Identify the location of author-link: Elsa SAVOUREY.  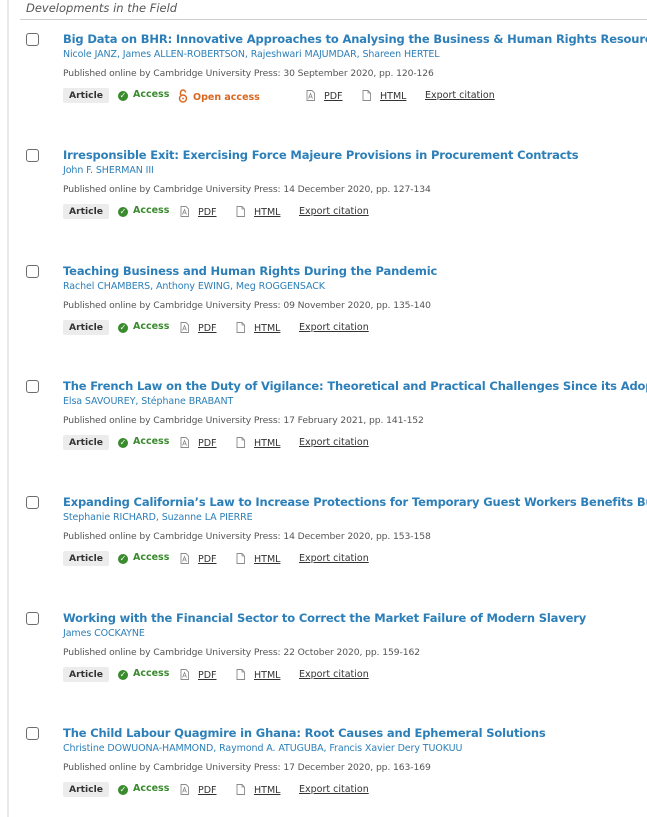
(99, 401).